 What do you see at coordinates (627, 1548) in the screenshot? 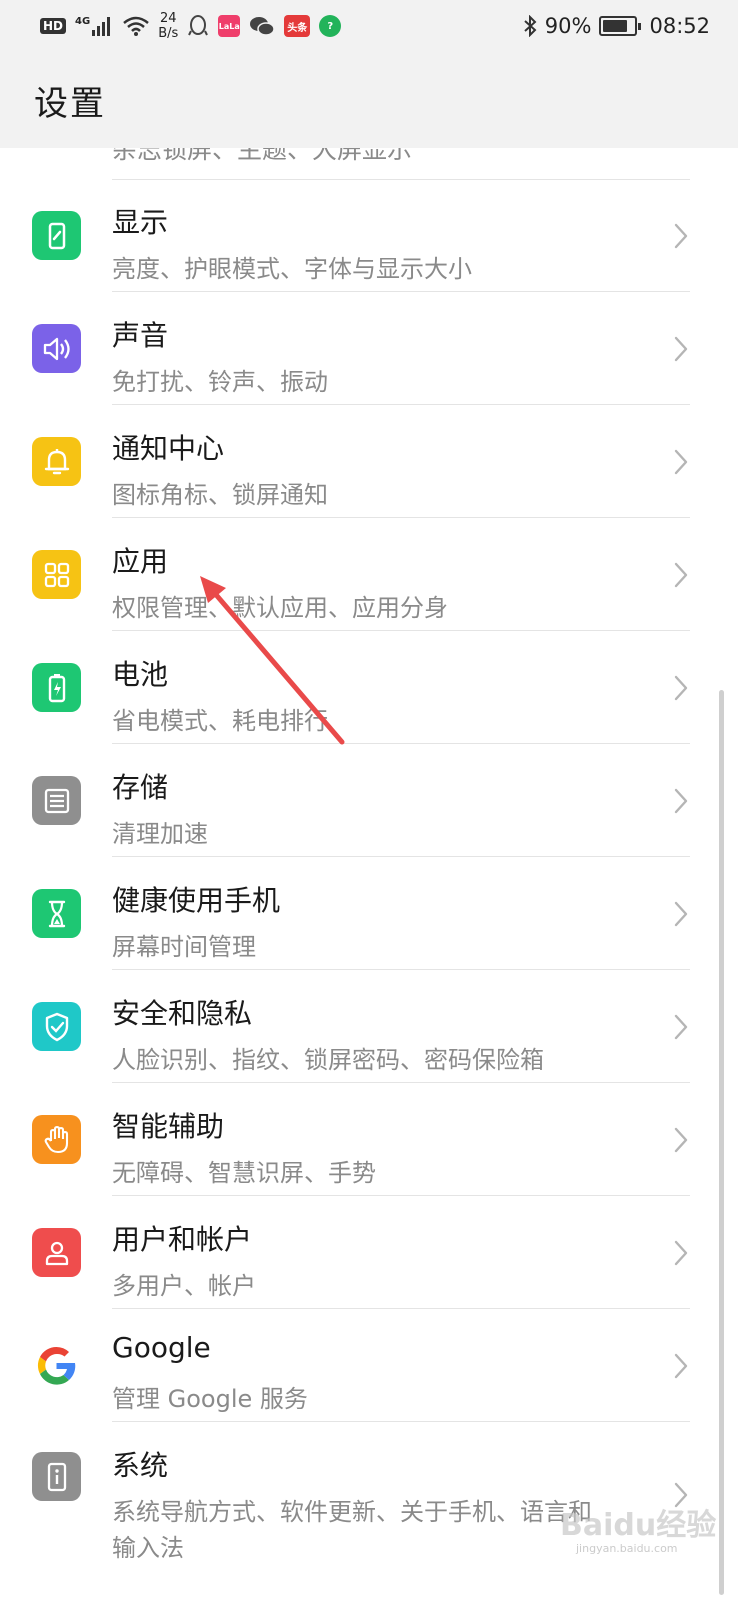
I see `watermark-url: jingyan.baidu.com` at bounding box center [627, 1548].